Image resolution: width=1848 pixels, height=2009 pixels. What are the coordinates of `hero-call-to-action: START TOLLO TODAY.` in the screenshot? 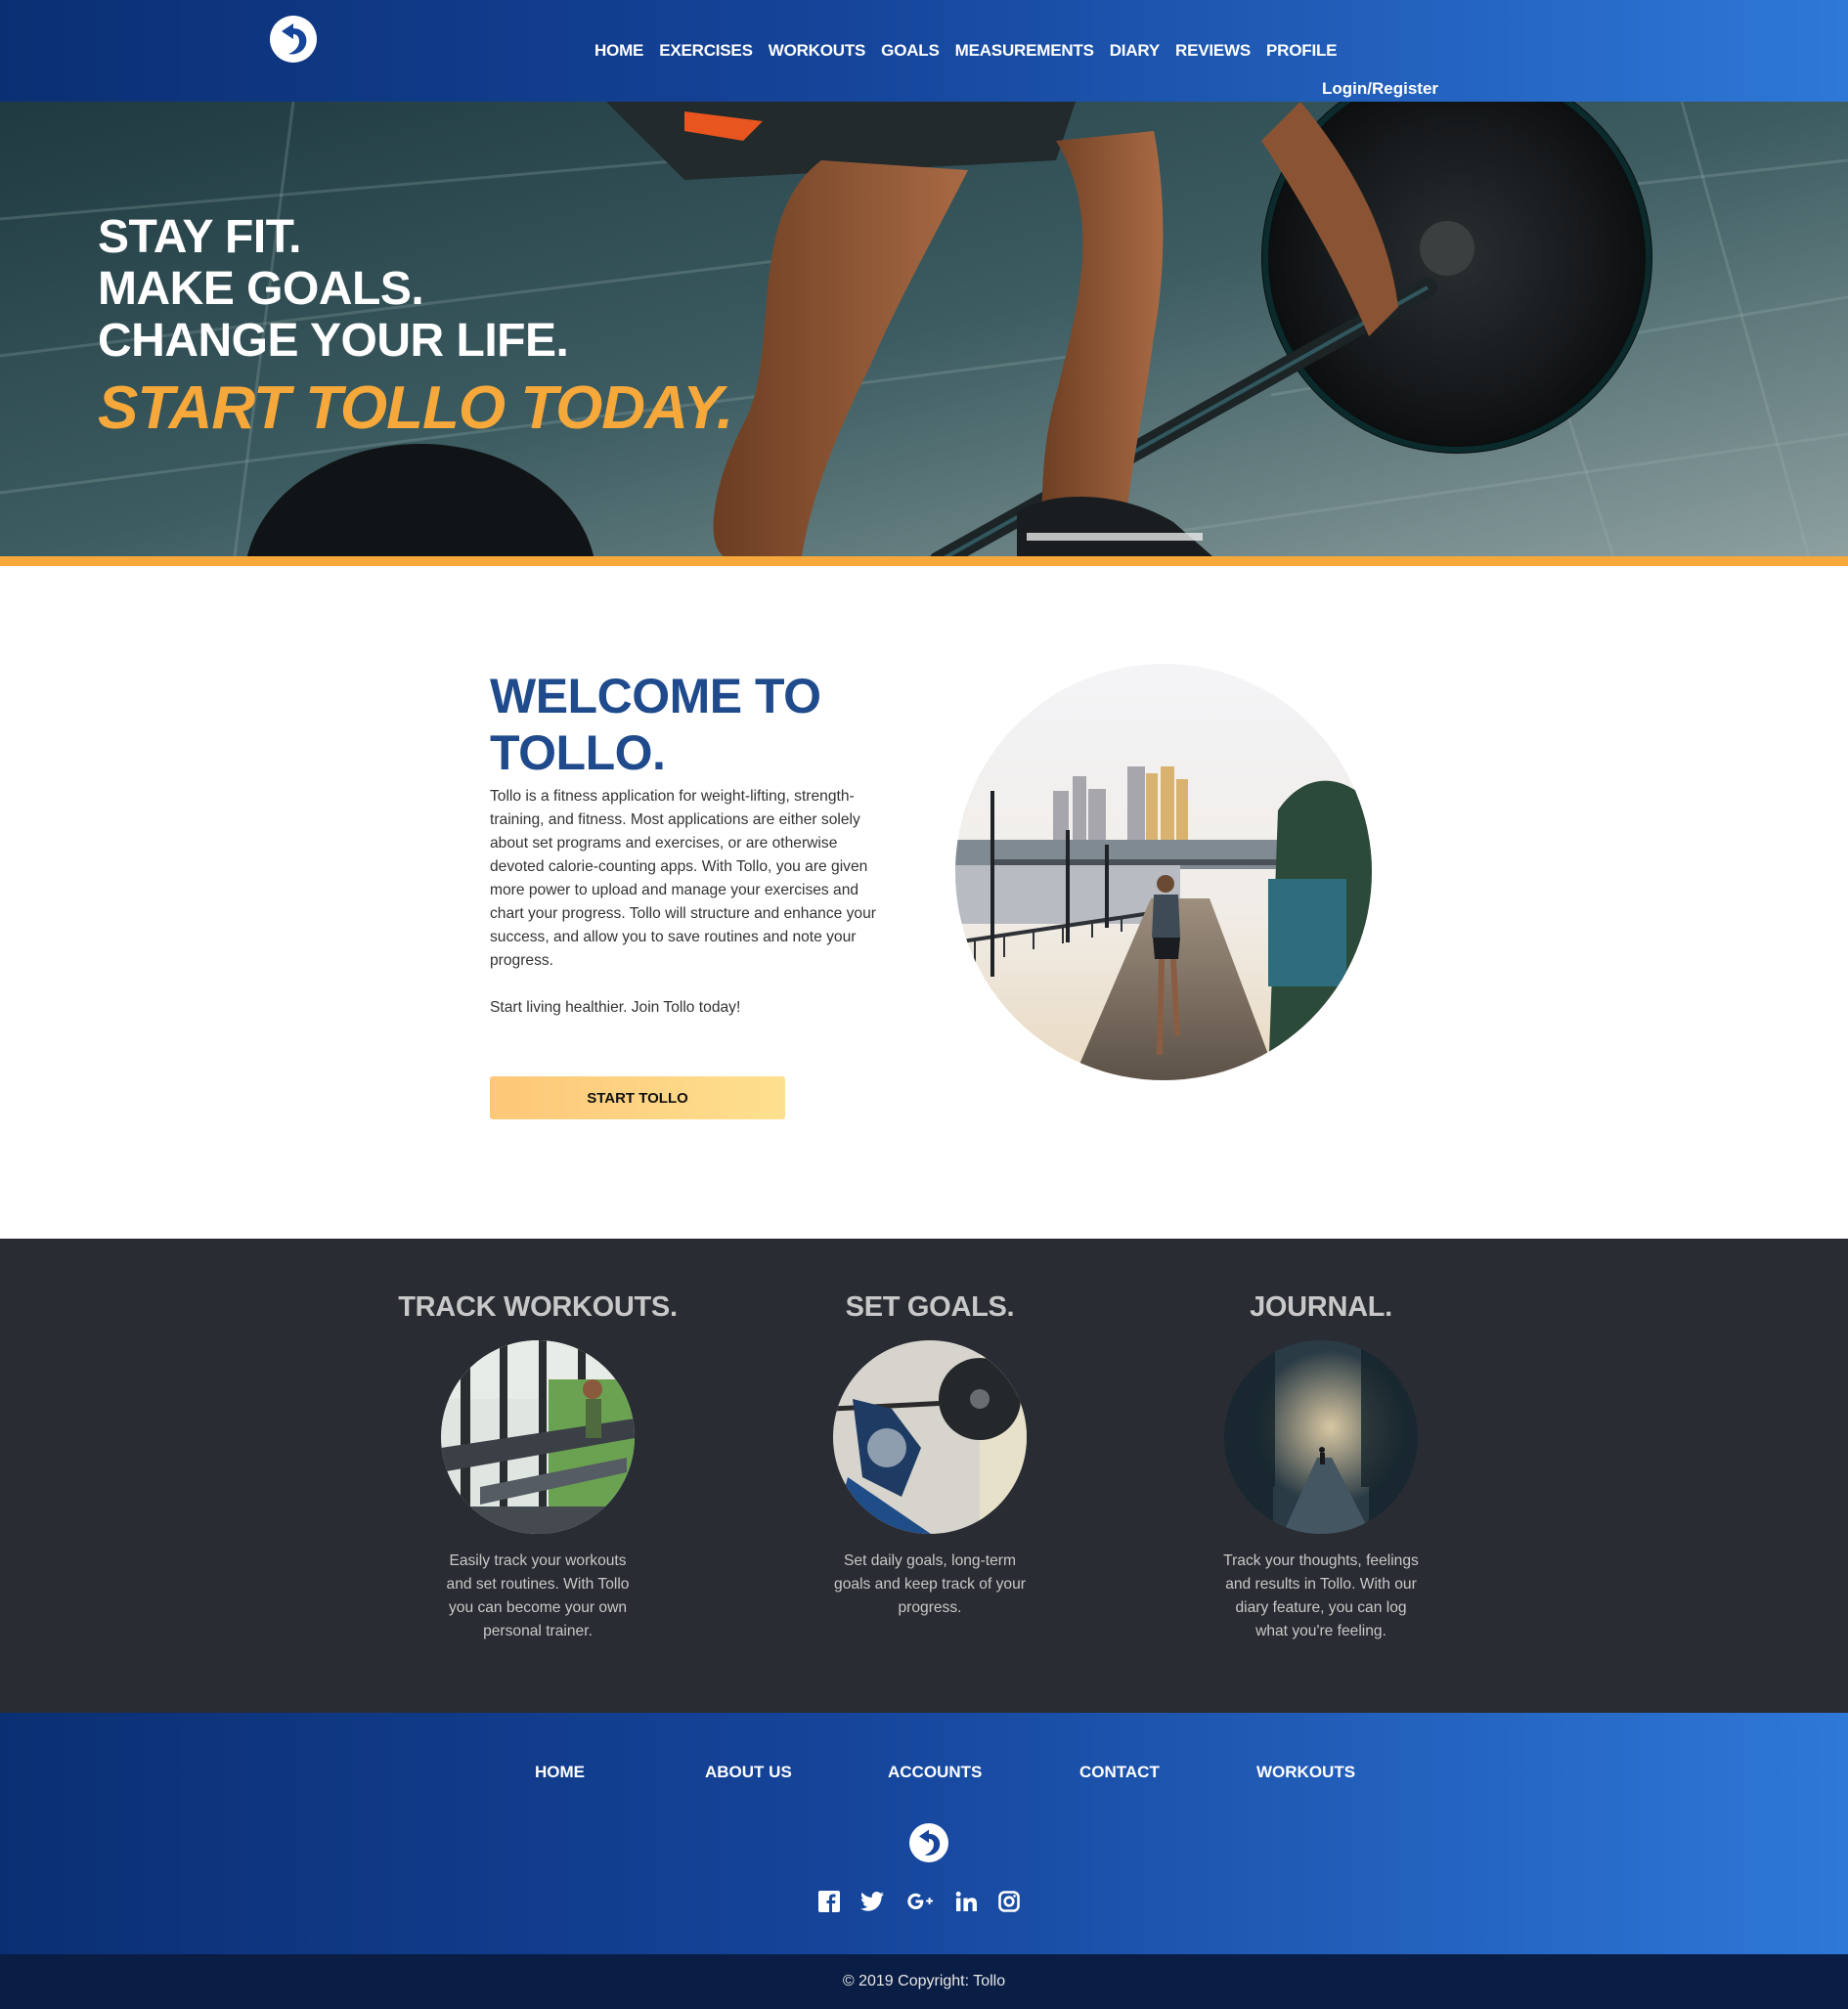 It's located at (415, 408).